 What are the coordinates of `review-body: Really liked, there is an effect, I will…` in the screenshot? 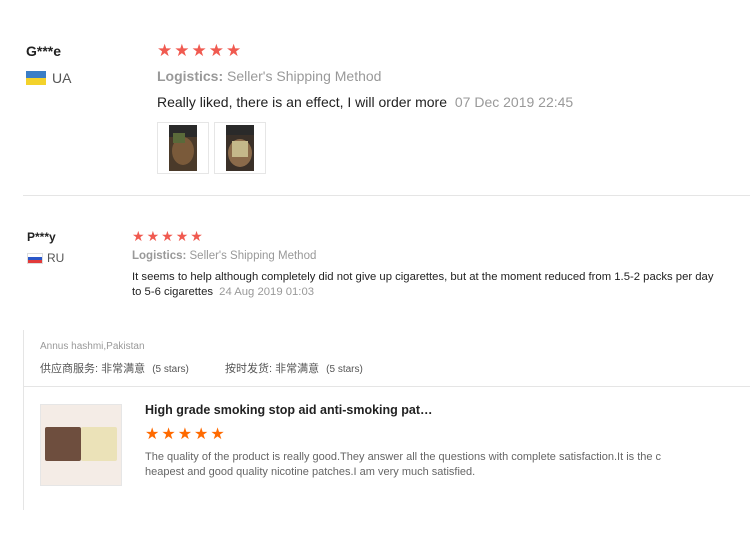 It's located at (302, 102).